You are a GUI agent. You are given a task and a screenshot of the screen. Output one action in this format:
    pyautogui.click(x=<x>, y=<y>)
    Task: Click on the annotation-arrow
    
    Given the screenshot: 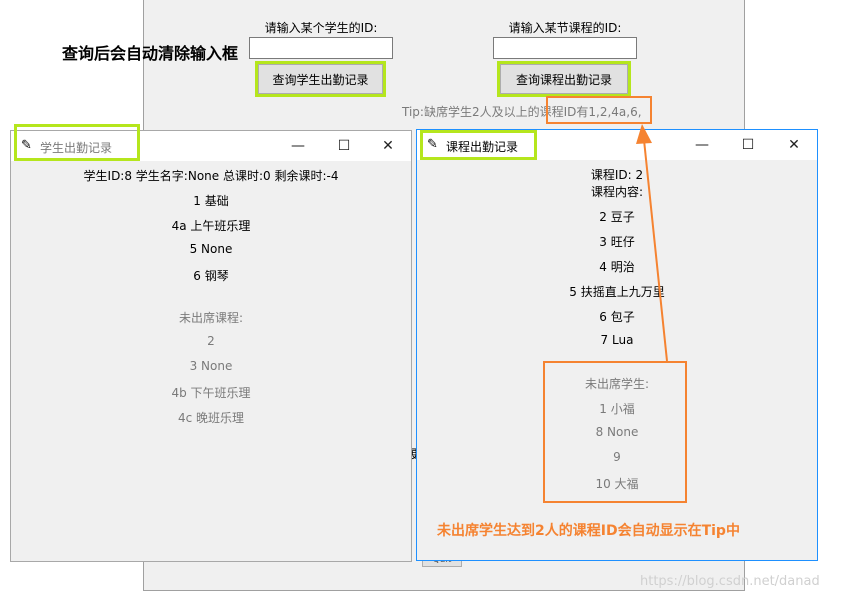 What is the action you would take?
    pyautogui.click(x=652, y=243)
    